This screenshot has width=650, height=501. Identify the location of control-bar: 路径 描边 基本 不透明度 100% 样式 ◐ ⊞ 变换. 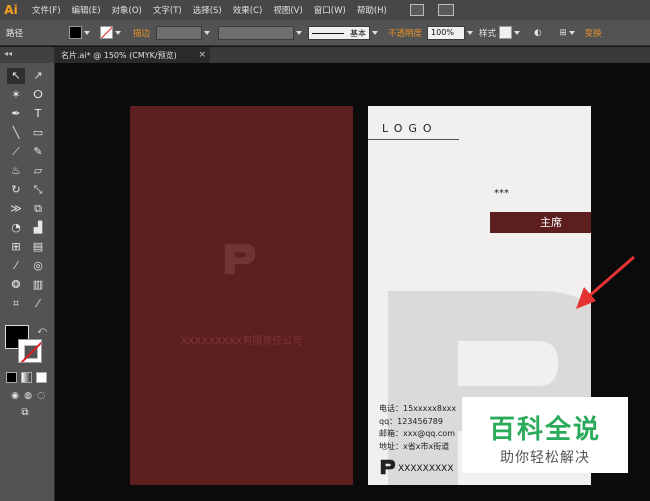
(325, 33).